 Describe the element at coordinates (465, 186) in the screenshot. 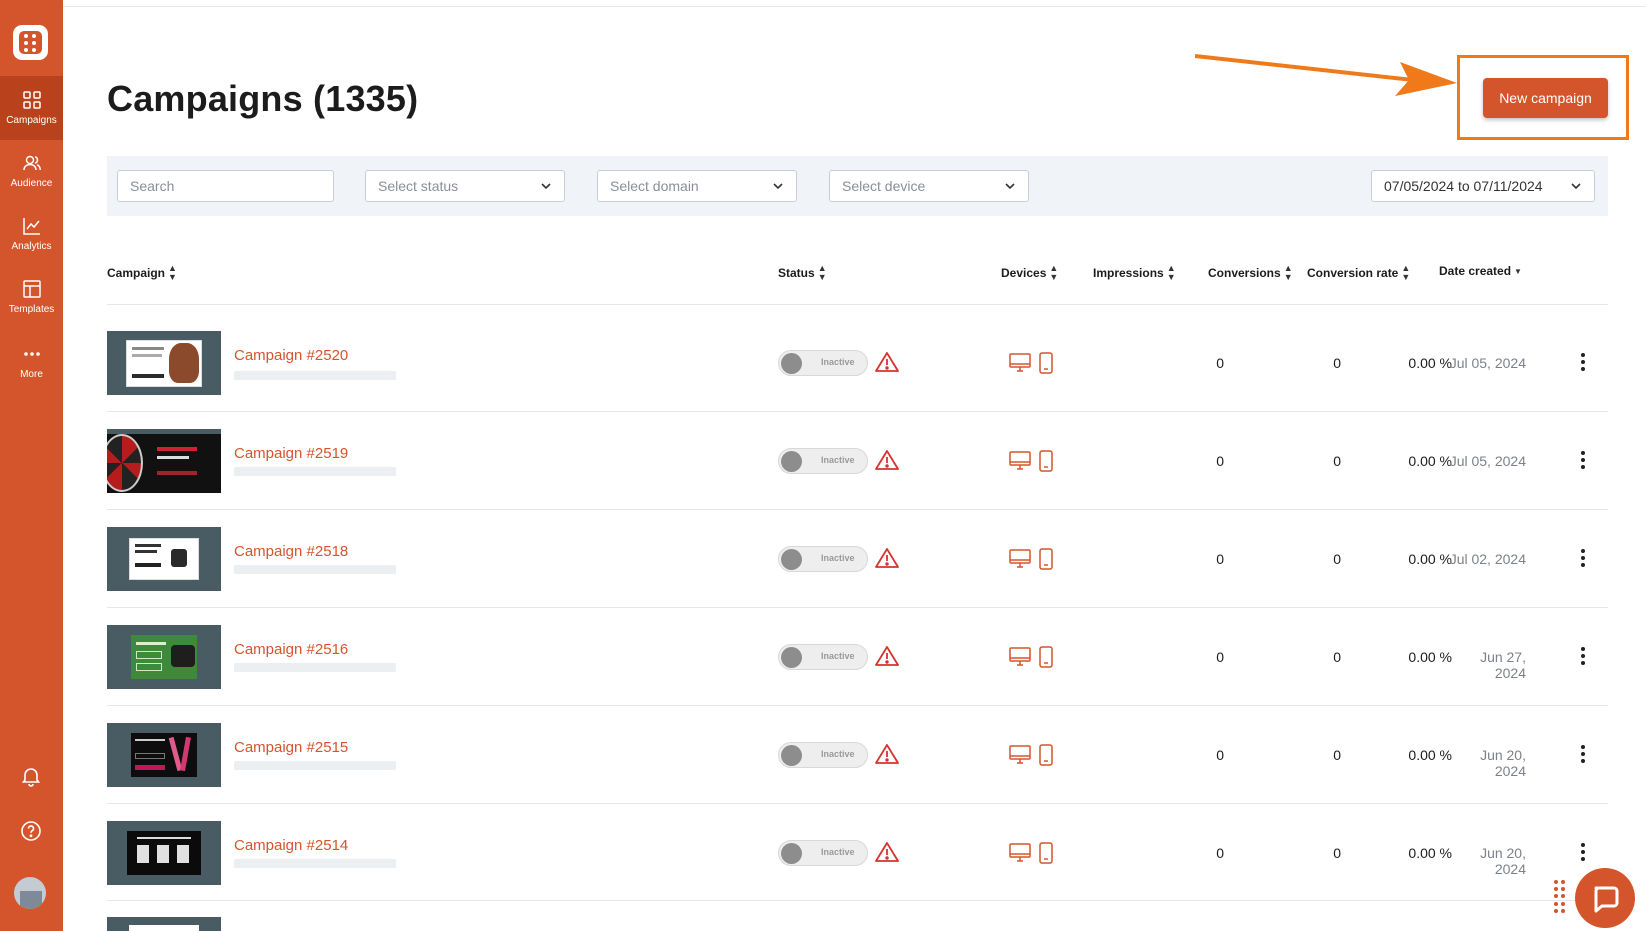

I see `status-select: Select status` at that location.